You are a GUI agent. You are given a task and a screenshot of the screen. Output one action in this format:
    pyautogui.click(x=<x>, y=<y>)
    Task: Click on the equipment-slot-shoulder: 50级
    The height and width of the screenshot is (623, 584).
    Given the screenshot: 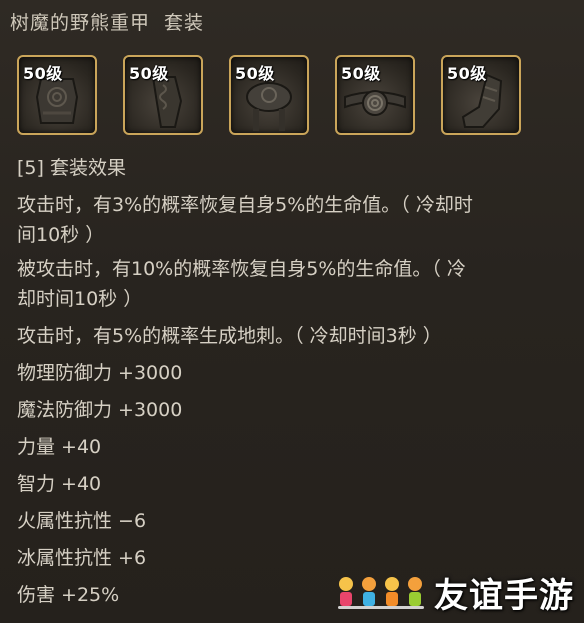 What is the action you would take?
    pyautogui.click(x=269, y=95)
    